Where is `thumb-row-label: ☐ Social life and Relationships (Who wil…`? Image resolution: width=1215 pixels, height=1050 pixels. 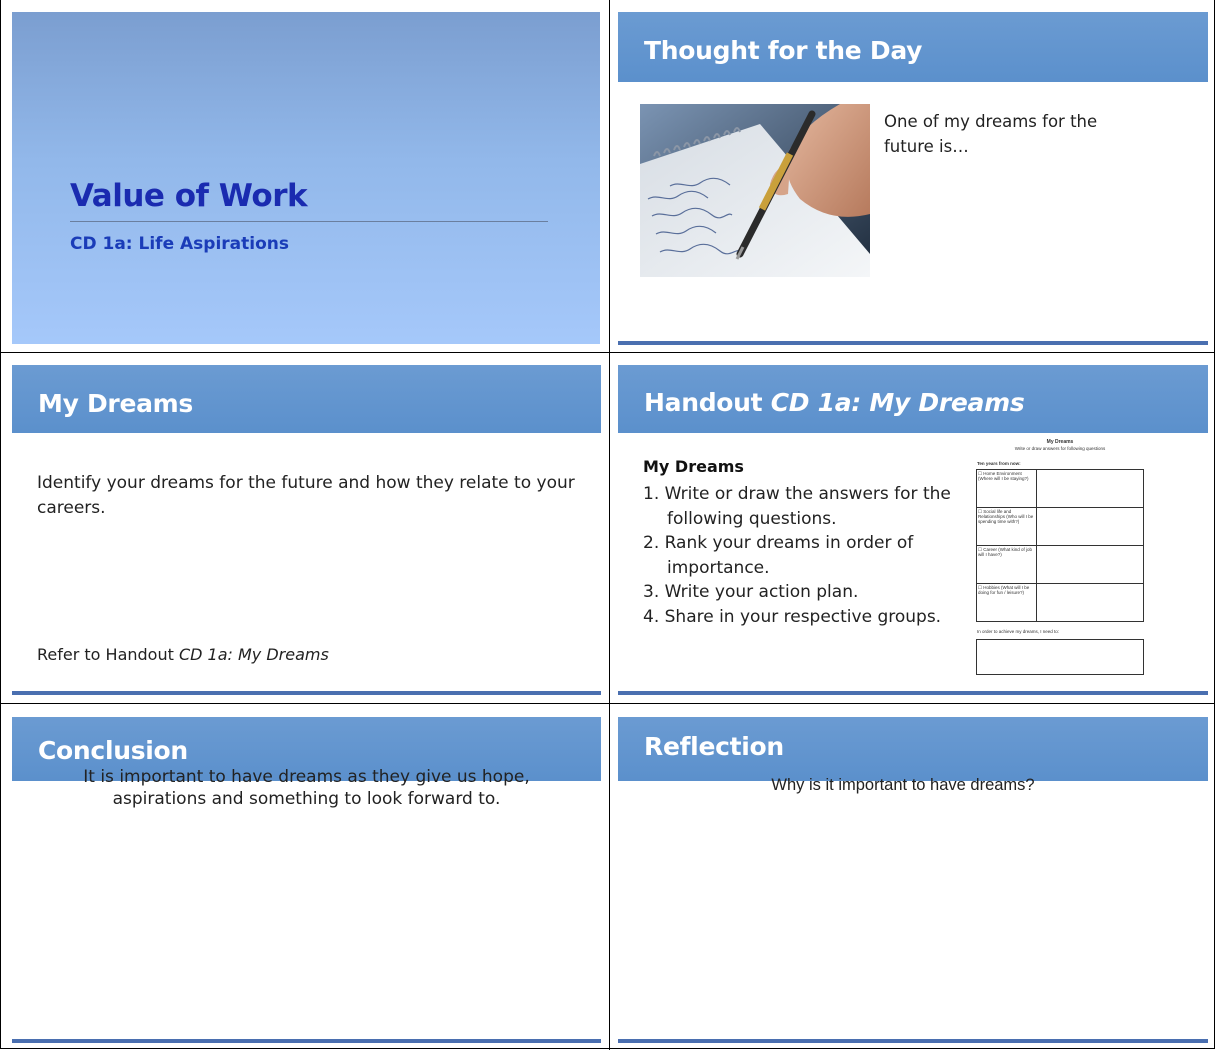
thumb-row-label: ☐ Social life and Relationships (Who wil… is located at coordinates (1006, 516).